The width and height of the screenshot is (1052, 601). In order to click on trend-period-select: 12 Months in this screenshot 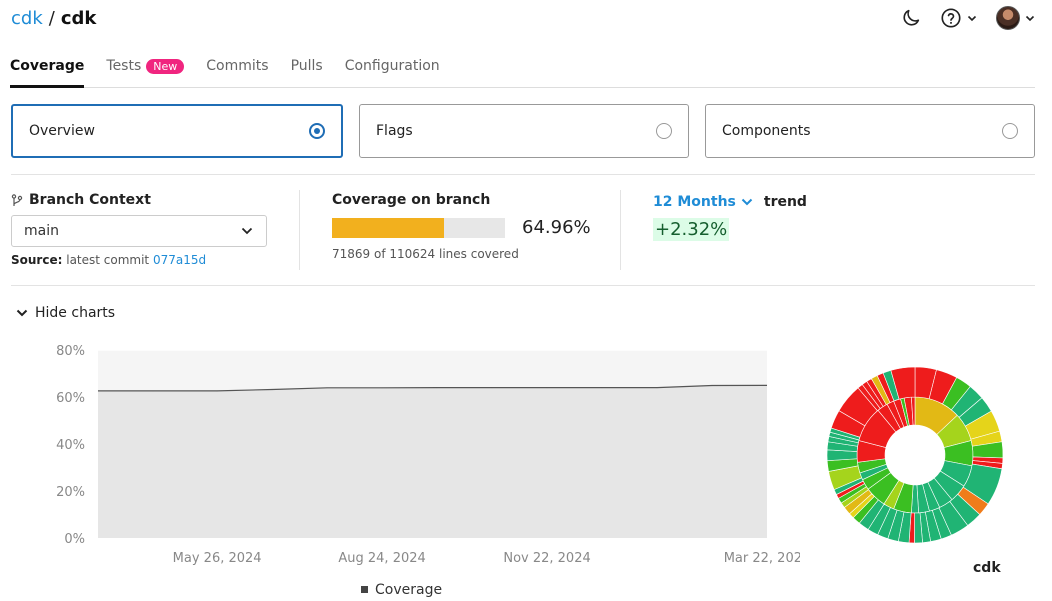, I will do `click(703, 202)`.